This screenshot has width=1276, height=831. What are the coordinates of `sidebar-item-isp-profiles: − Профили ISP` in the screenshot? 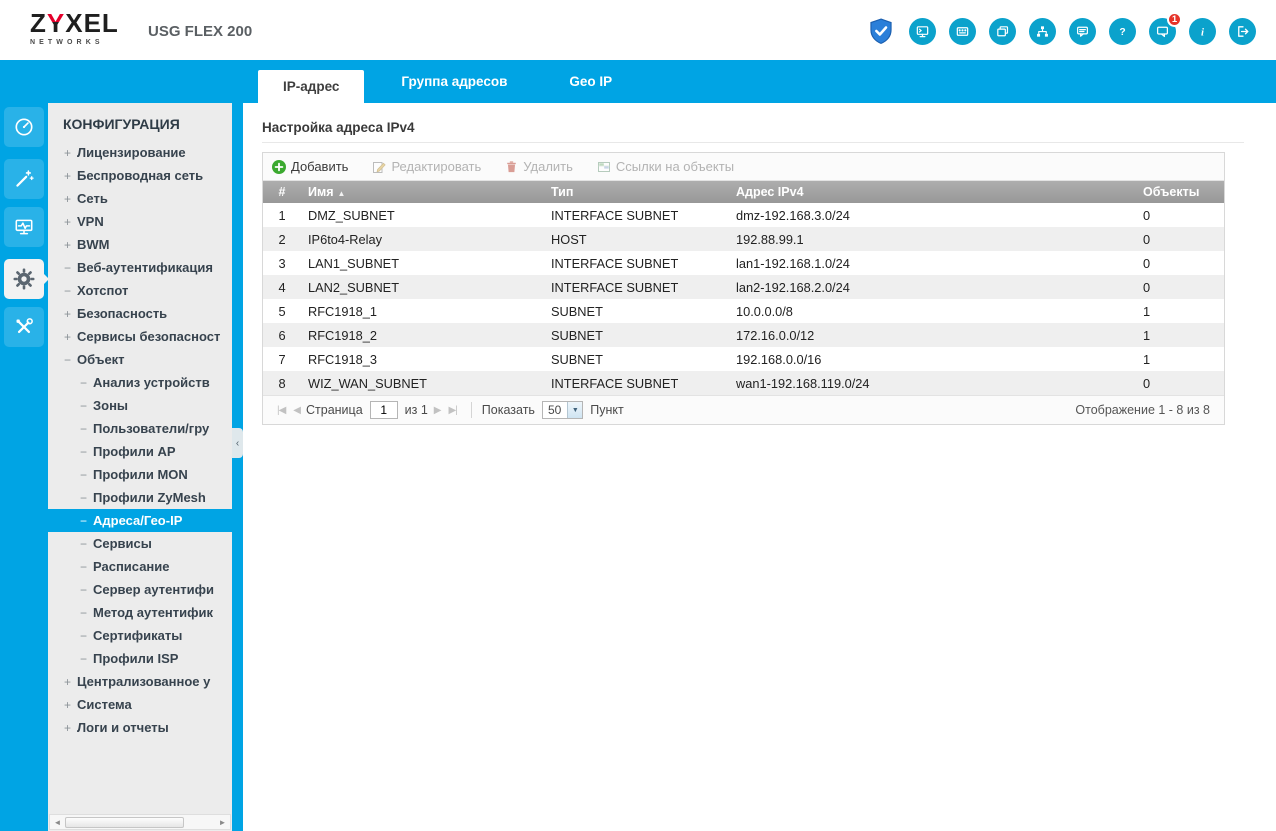 It's located at (140, 658).